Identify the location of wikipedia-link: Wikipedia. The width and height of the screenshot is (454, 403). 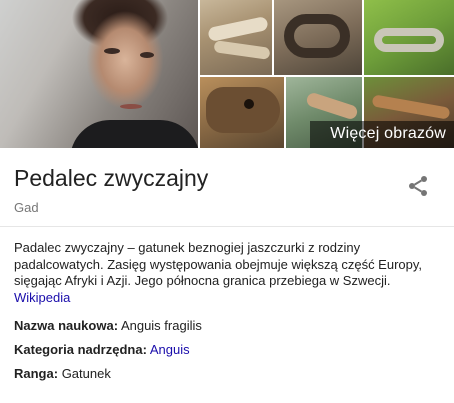
(42, 297).